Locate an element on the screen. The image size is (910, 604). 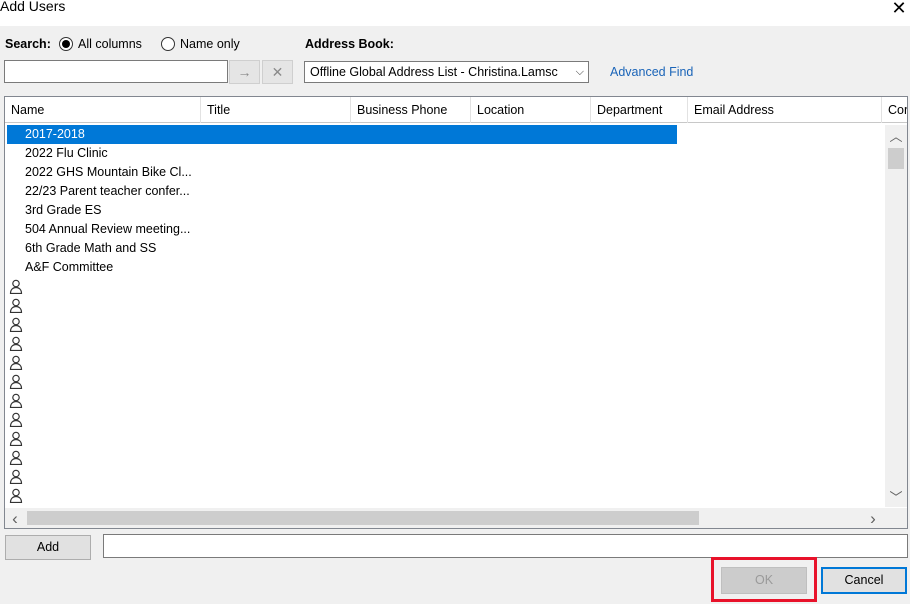
horizontal-scrollbar: ‹ › is located at coordinates (445, 518).